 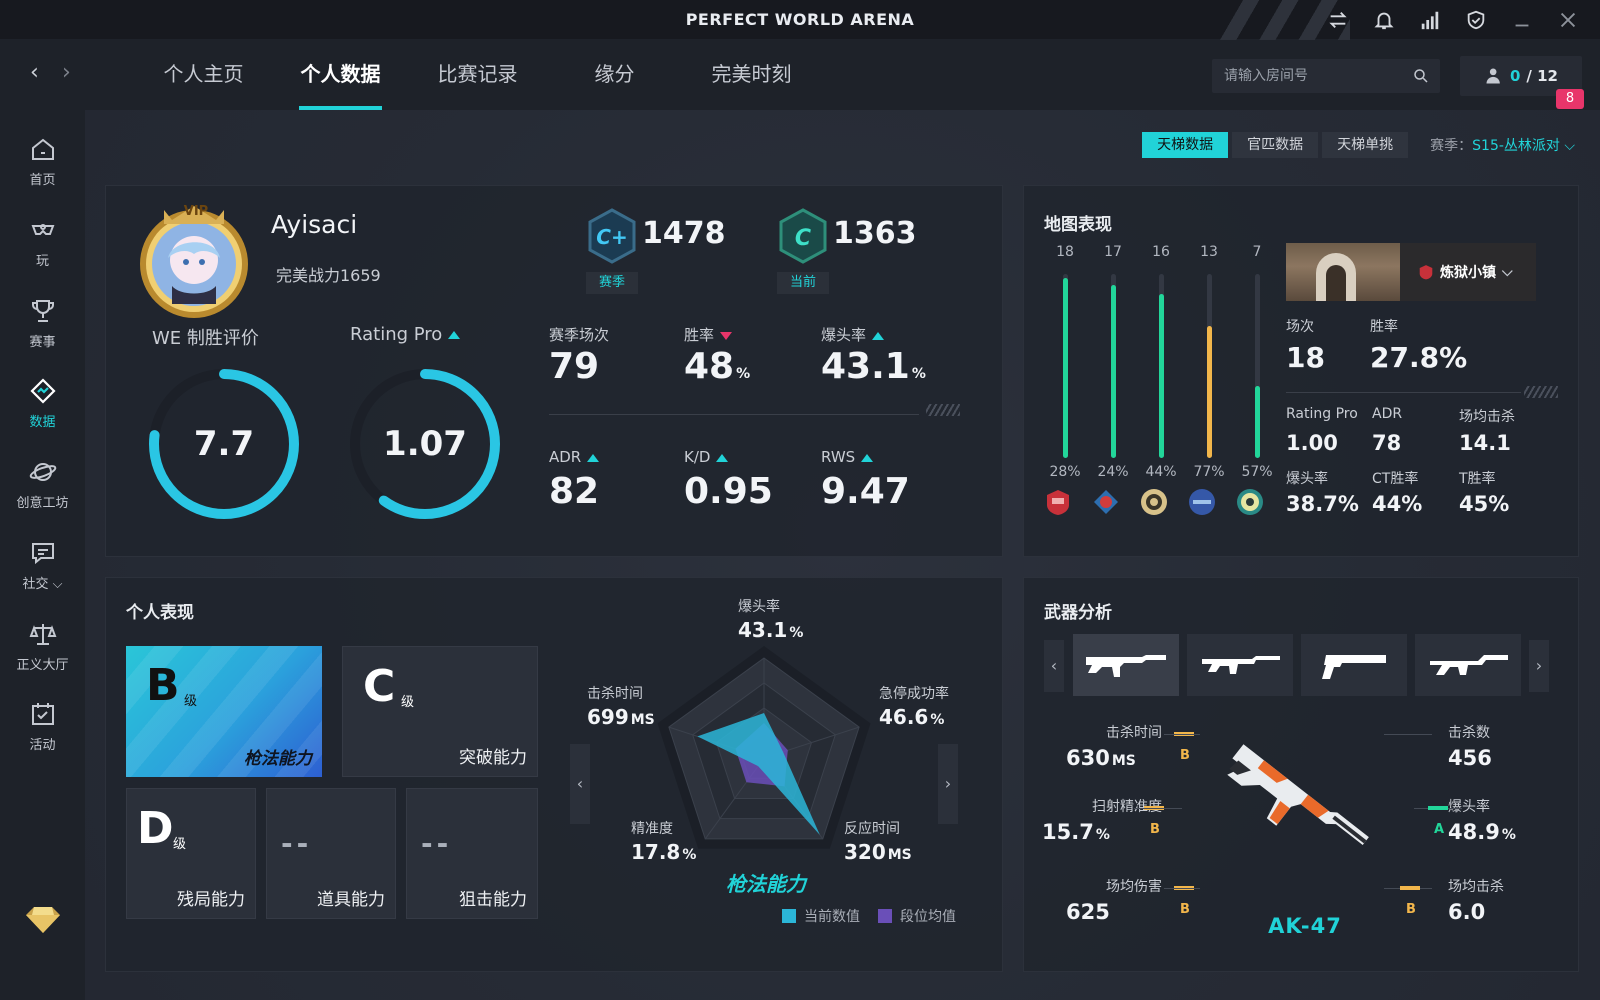 What do you see at coordinates (42, 646) in the screenshot?
I see `sidebar-item-justice-hall: 正义大厅` at bounding box center [42, 646].